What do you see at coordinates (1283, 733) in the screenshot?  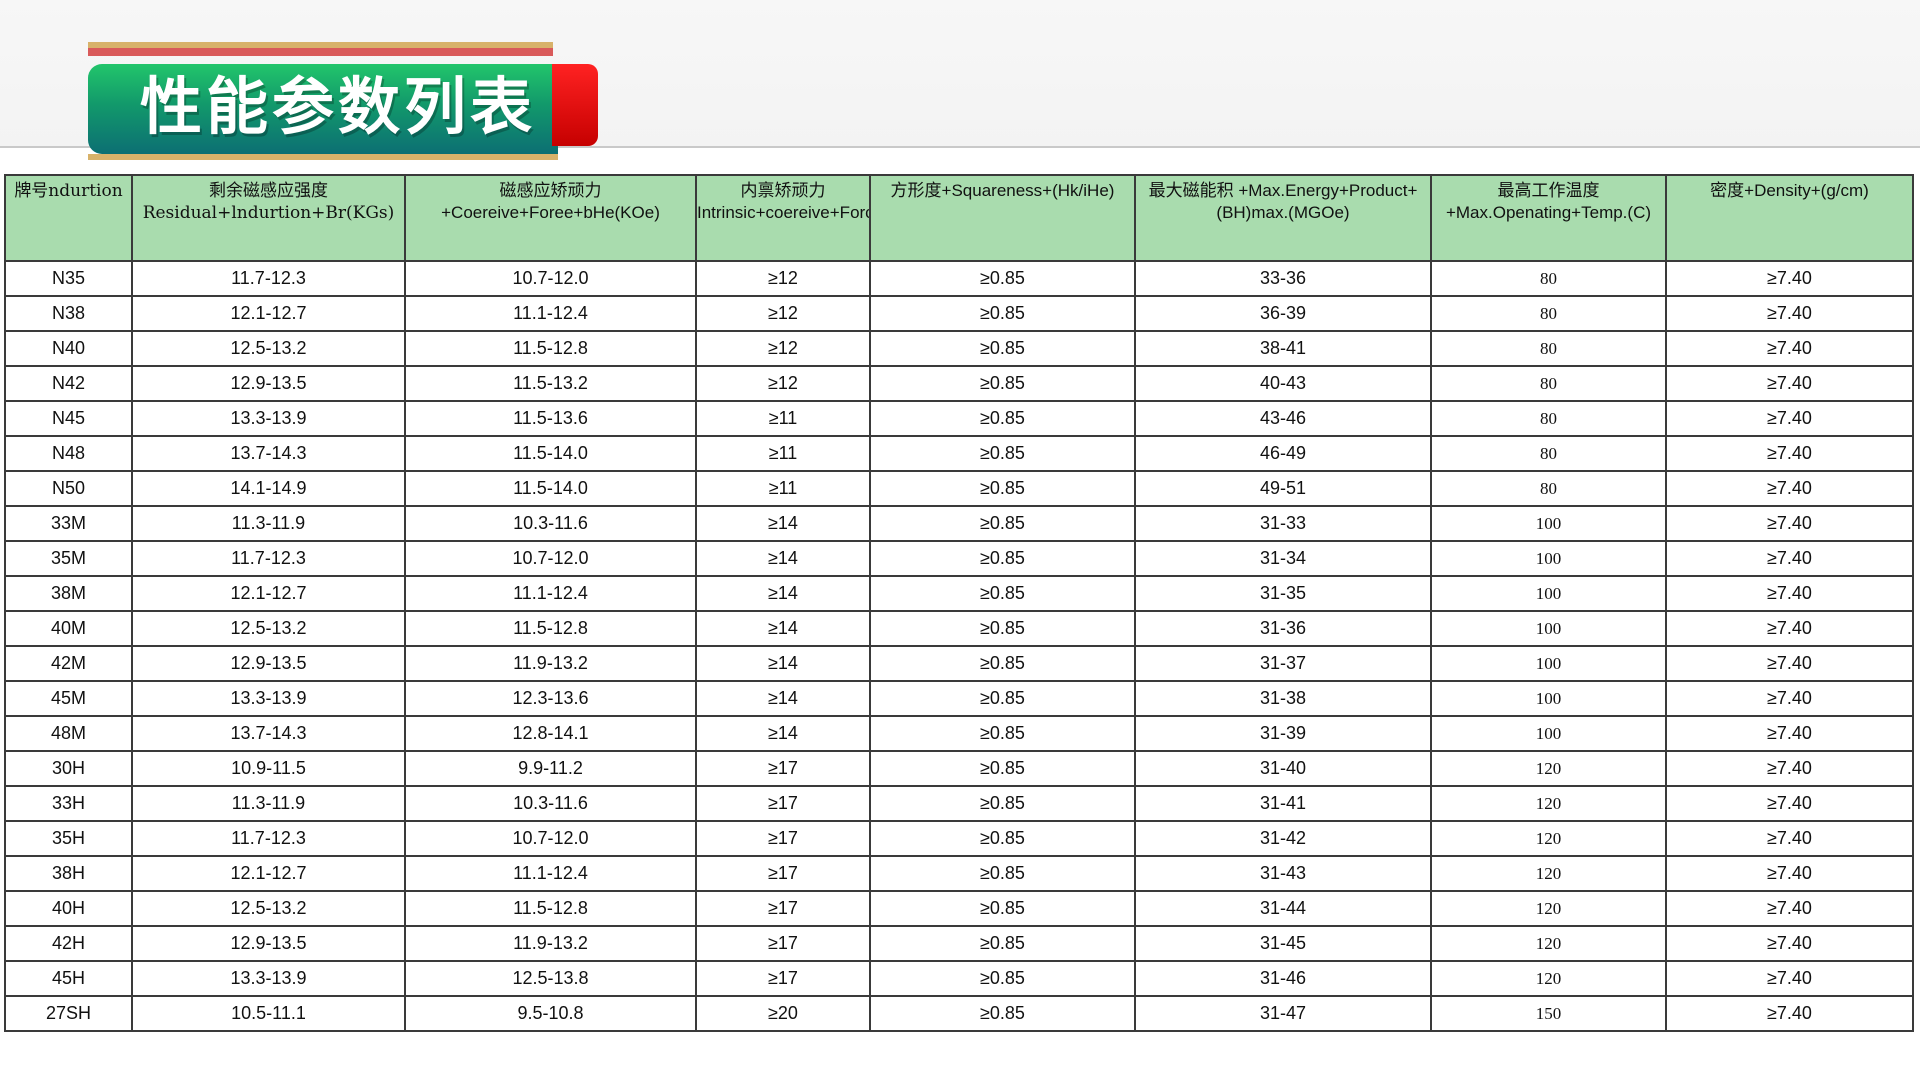 I see `cell-max-energy-product: 31-39` at bounding box center [1283, 733].